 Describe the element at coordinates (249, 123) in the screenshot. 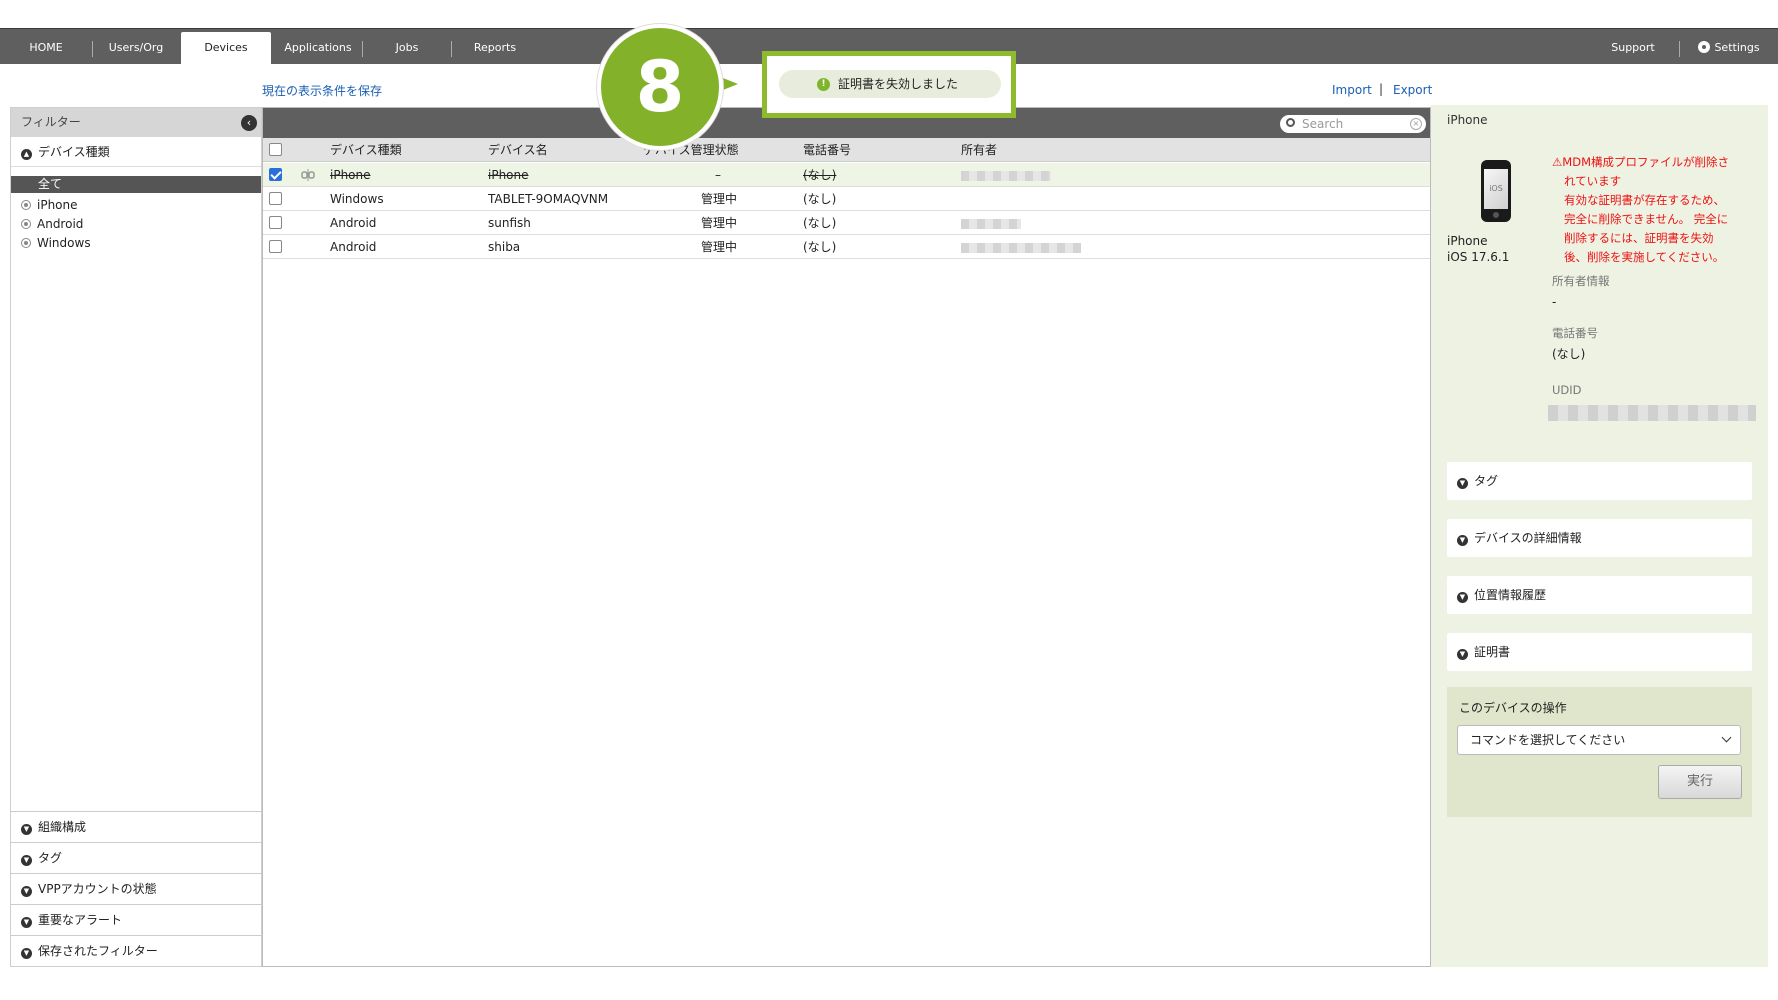

I see `collapse-icon: ‹` at that location.